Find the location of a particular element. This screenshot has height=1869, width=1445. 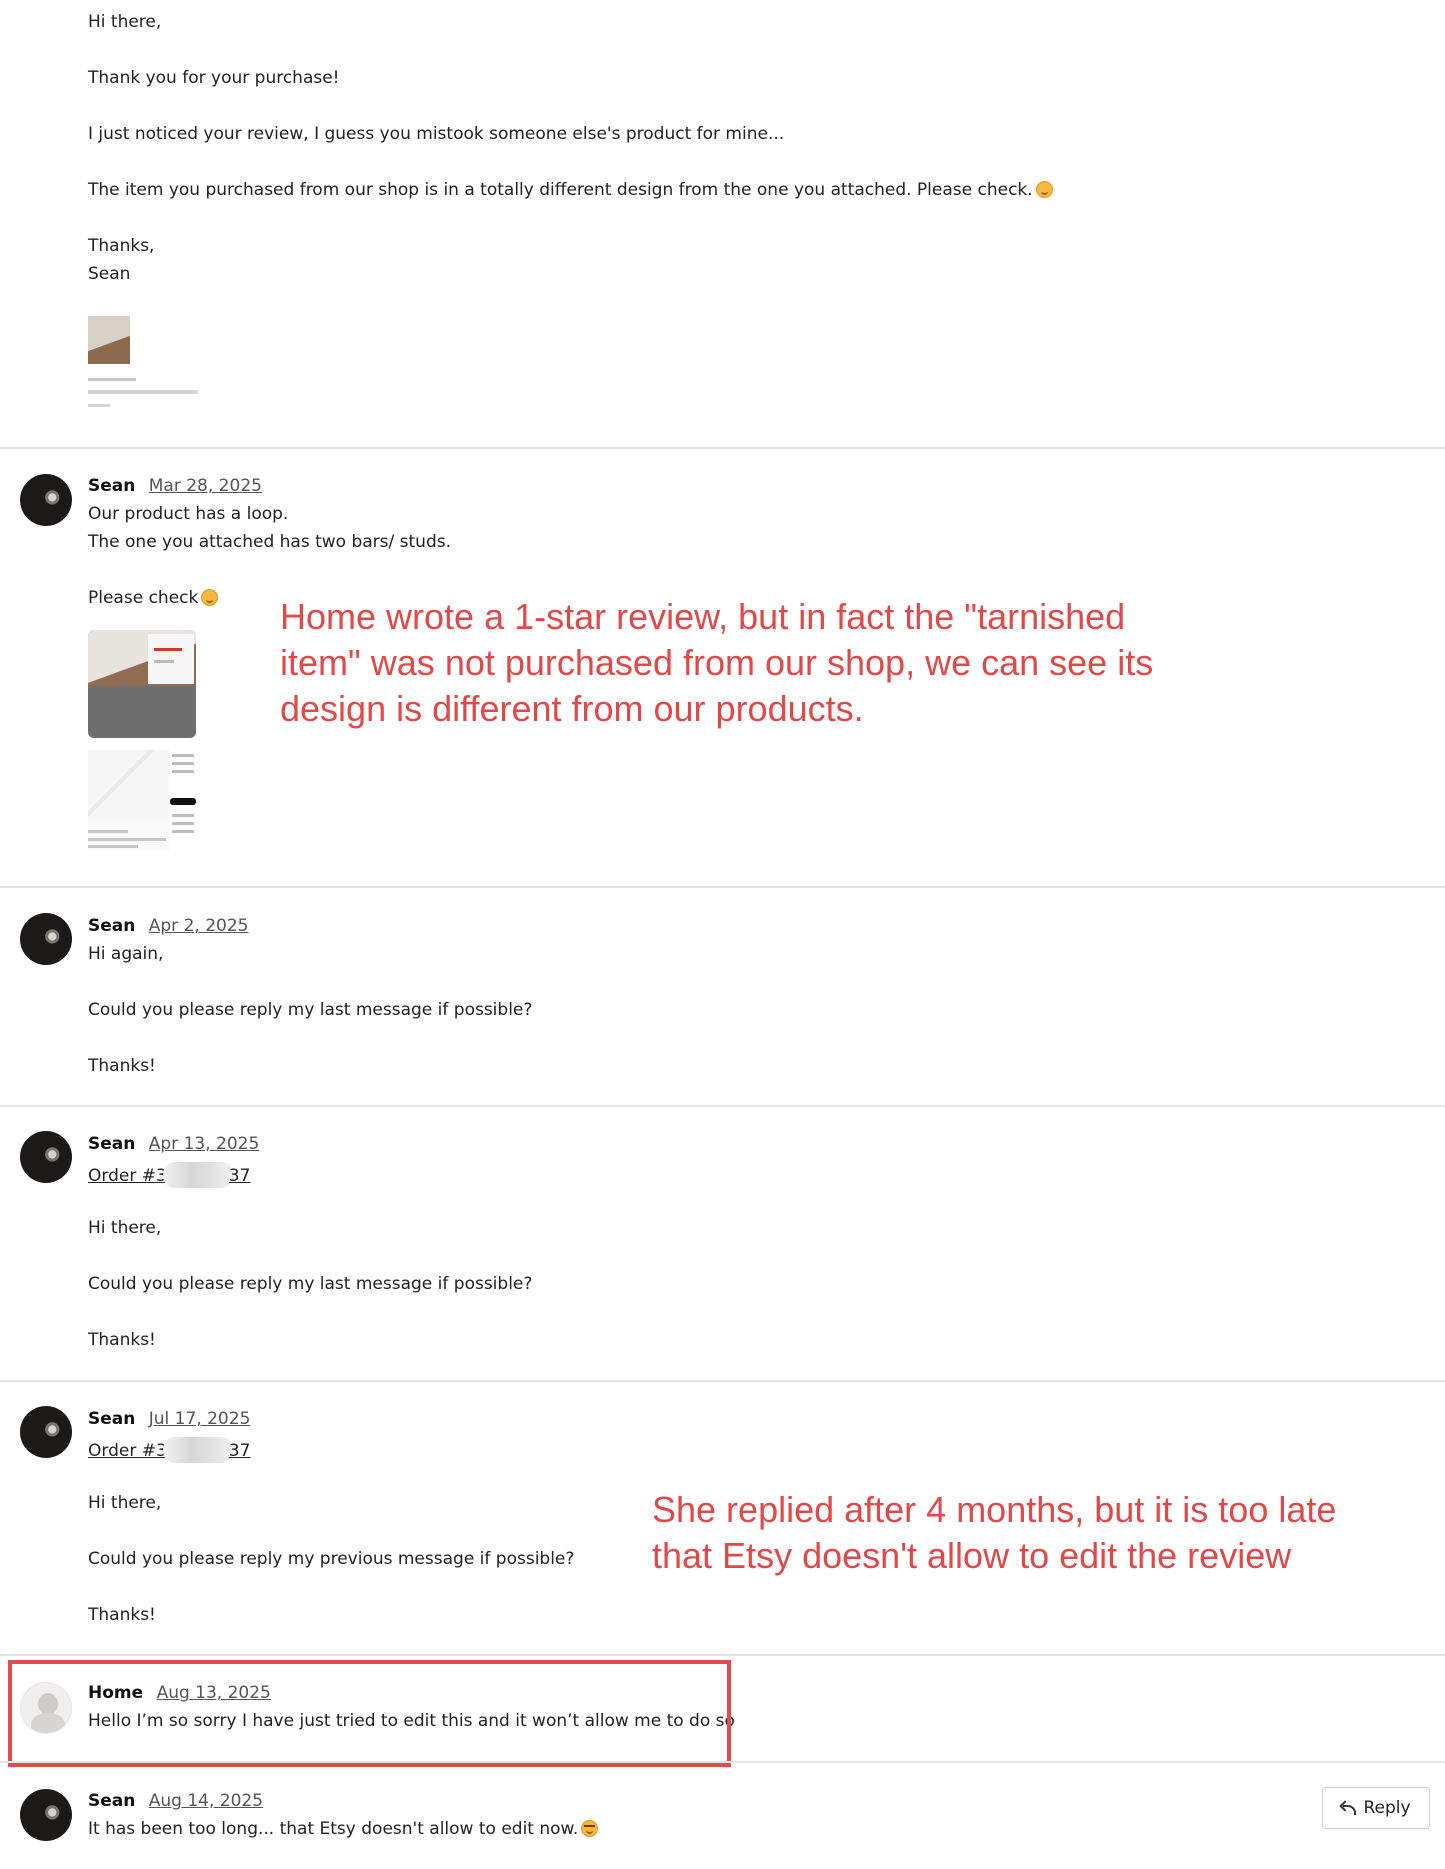

reply-button: Reply is located at coordinates (1376, 1808).